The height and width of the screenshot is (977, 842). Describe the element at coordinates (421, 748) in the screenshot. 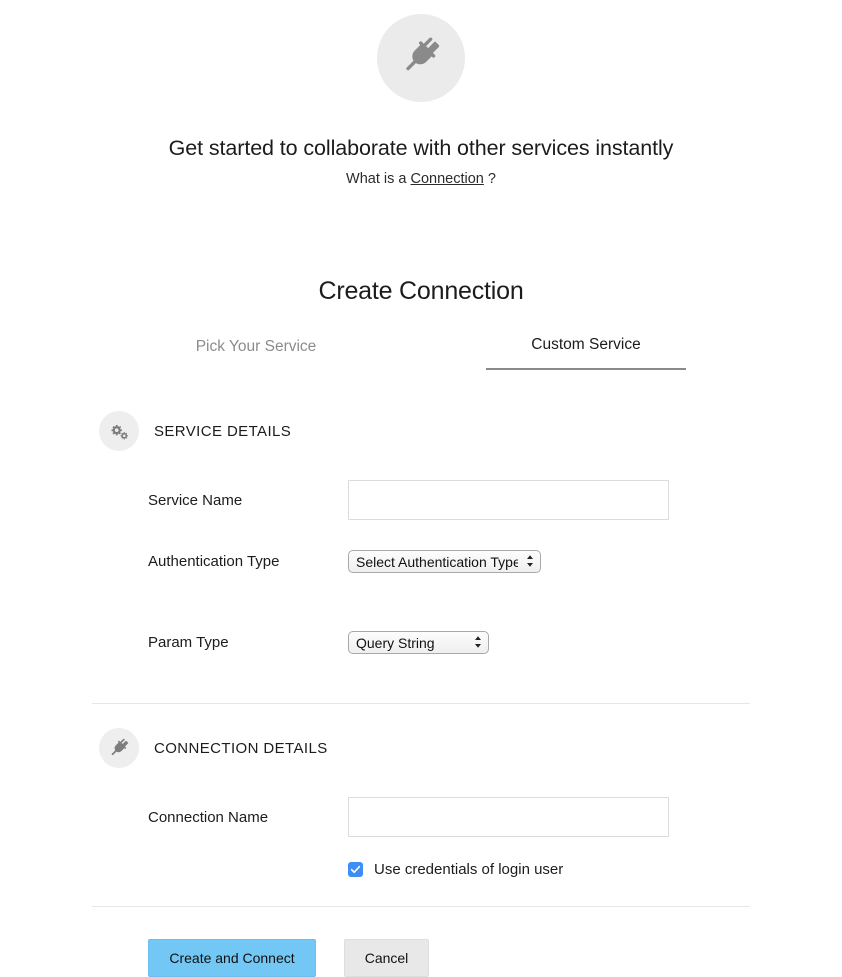

I see `connection-details-header: CONNECTION DETAILS` at that location.